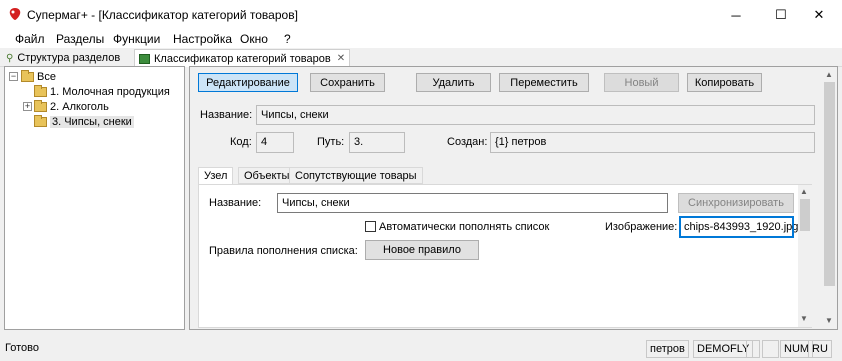 The height and width of the screenshot is (361, 842). What do you see at coordinates (422, 250) in the screenshot?
I see `new-rule-button: Новое правило` at bounding box center [422, 250].